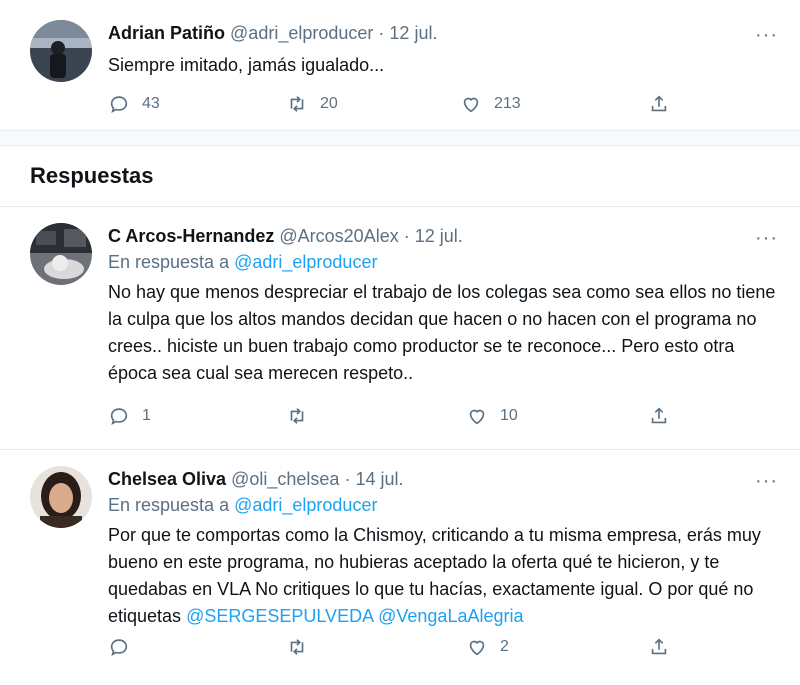 The height and width of the screenshot is (685, 800). What do you see at coordinates (487, 647) in the screenshot?
I see `like-button: 2` at bounding box center [487, 647].